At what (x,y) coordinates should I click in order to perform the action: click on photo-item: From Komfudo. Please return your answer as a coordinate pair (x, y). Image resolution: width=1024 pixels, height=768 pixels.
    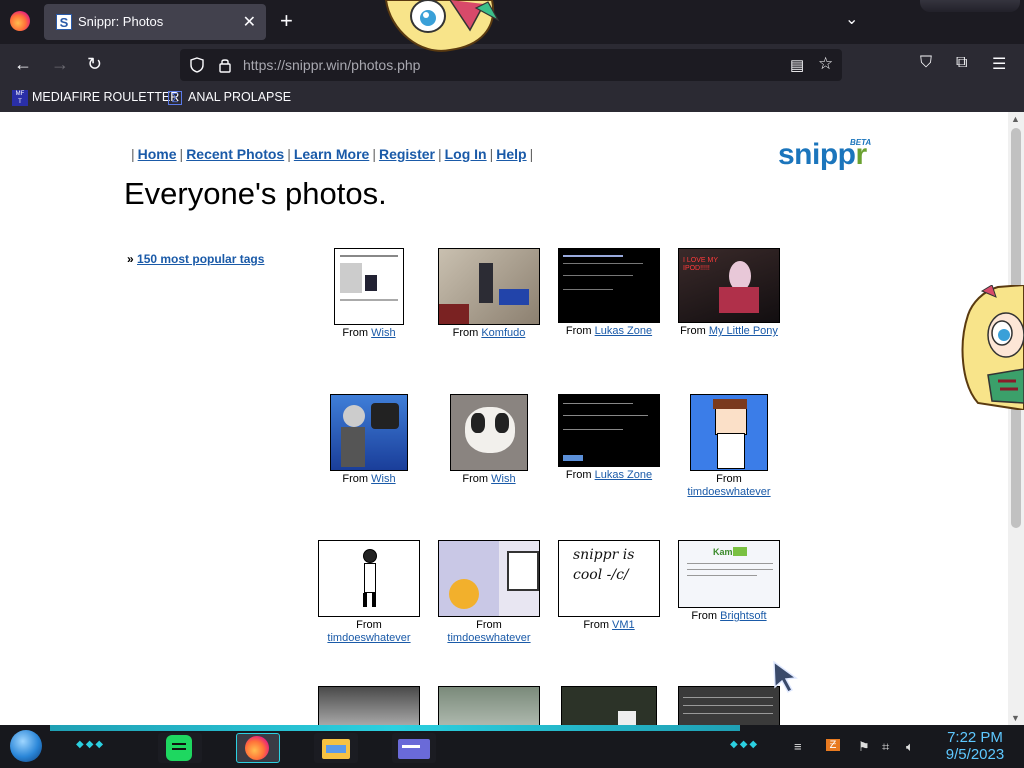
    Looking at the image, I should click on (489, 294).